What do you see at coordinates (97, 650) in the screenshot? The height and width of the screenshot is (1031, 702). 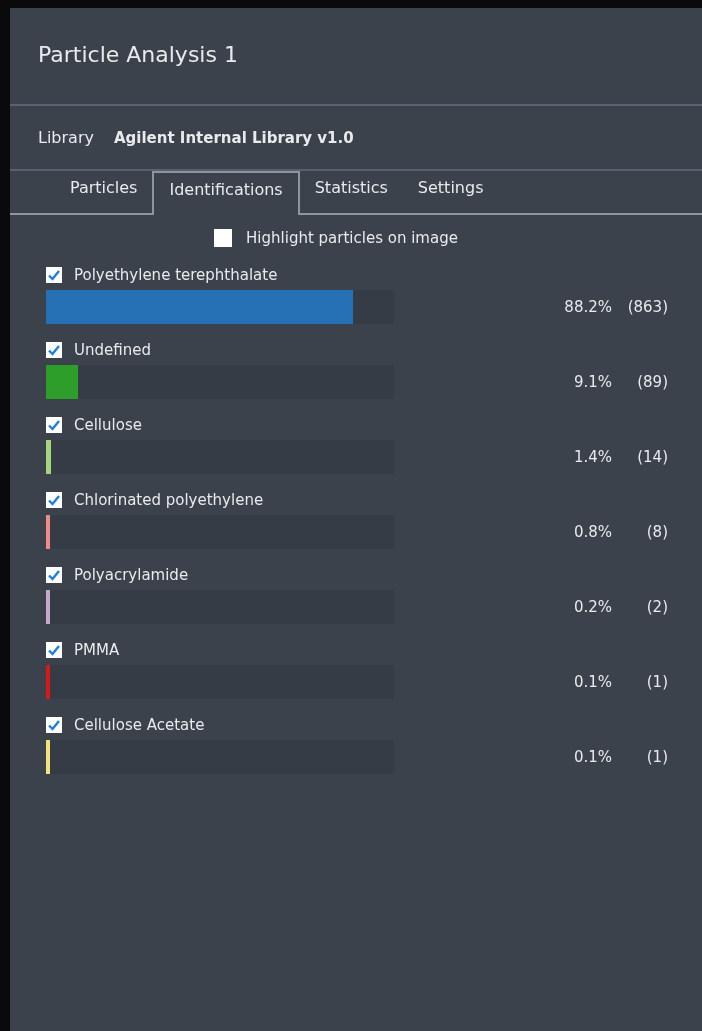 I see `material-name: PMMA` at bounding box center [97, 650].